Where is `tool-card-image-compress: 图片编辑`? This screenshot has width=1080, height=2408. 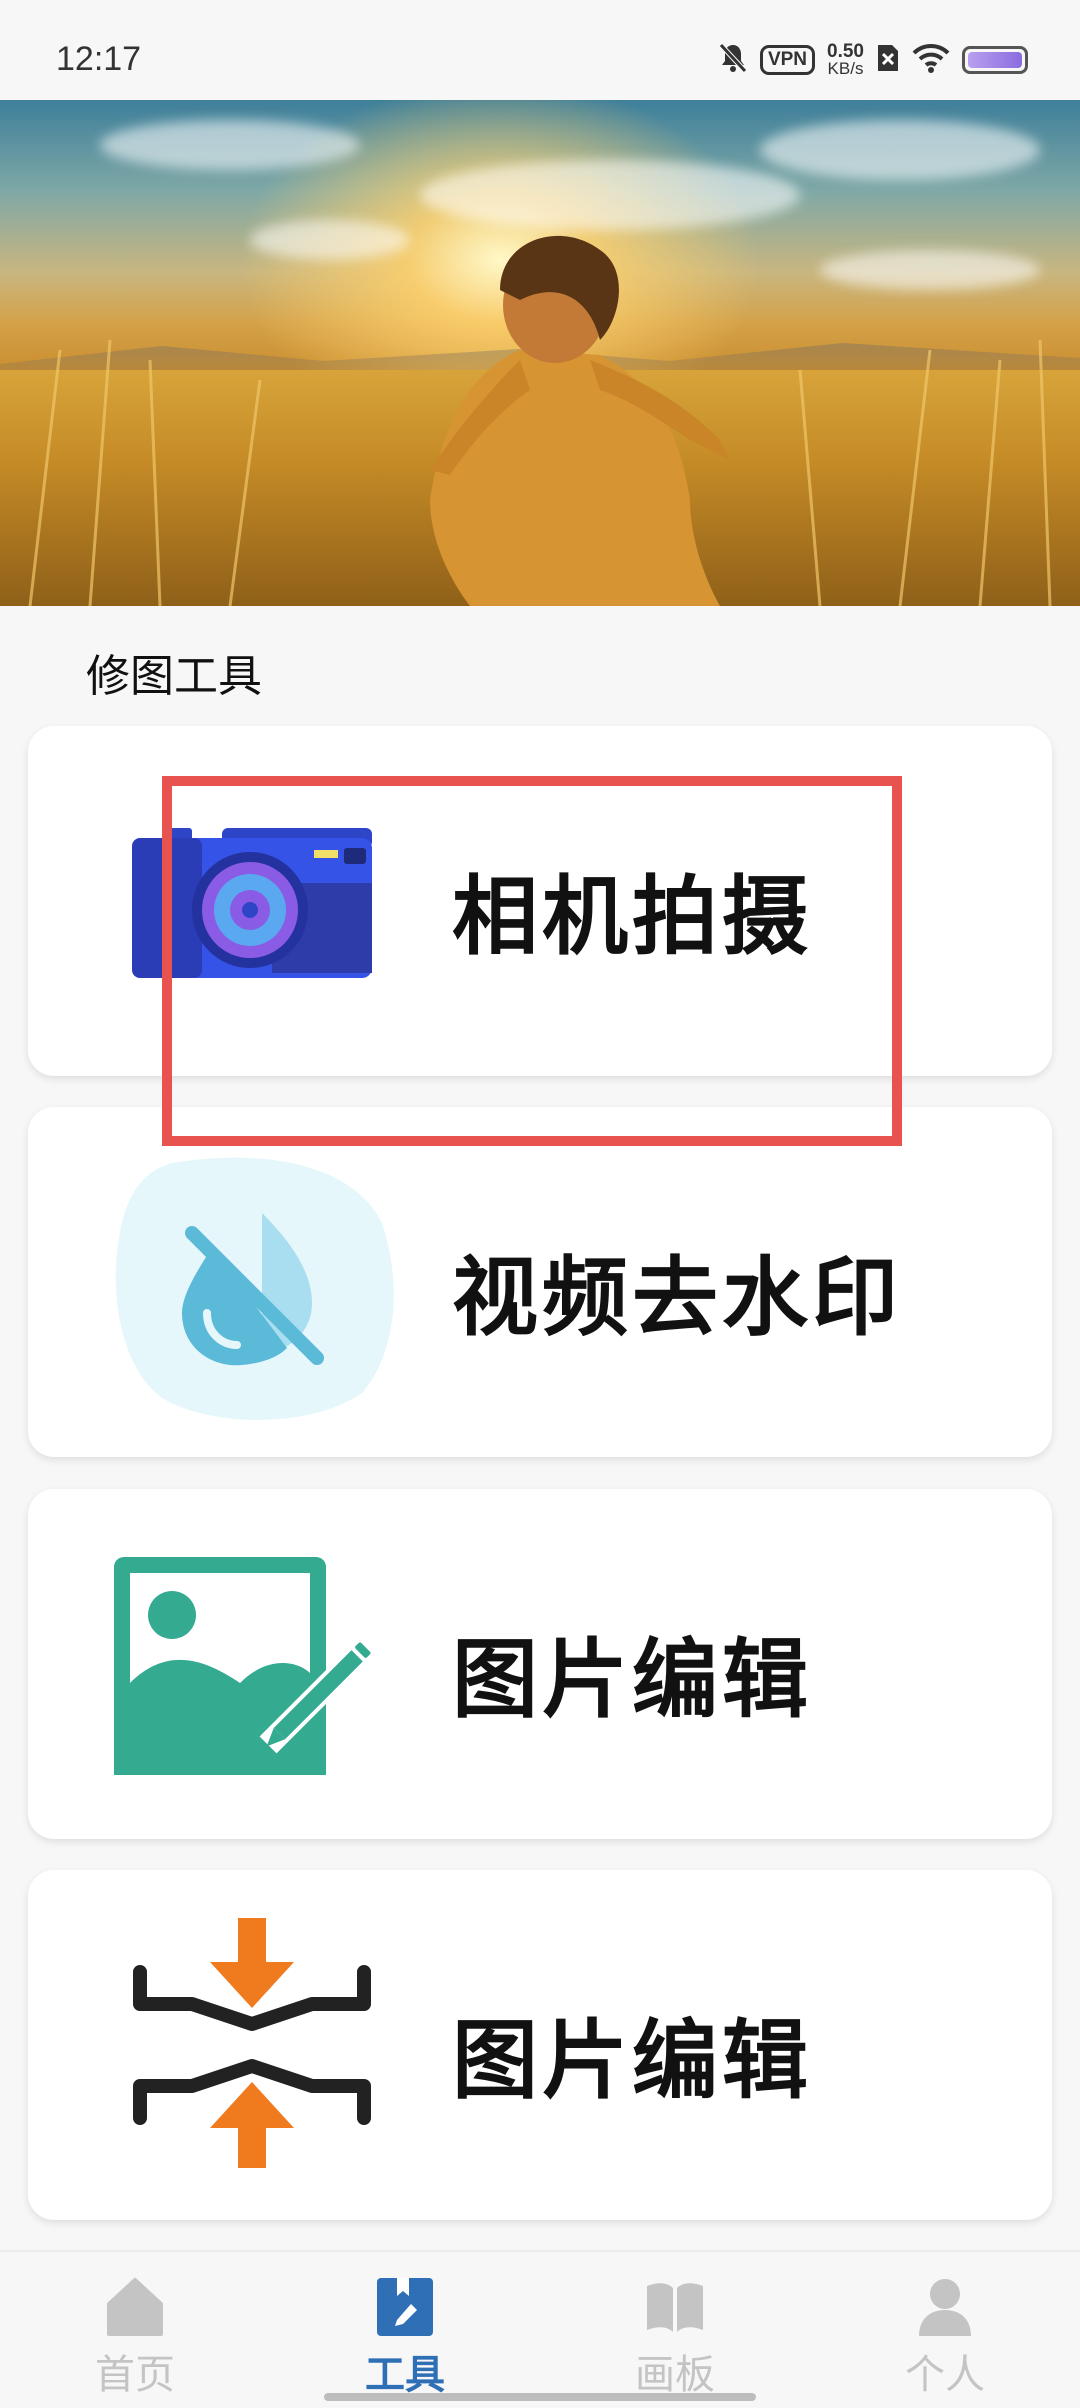 tool-card-image-compress: 图片编辑 is located at coordinates (540, 2045).